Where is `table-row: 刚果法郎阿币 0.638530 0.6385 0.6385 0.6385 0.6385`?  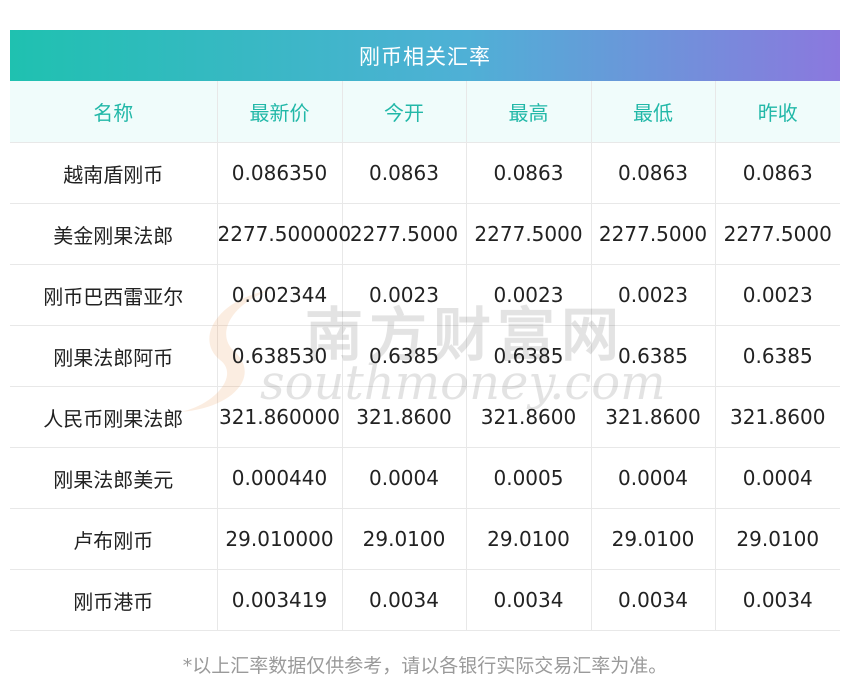 table-row: 刚果法郎阿币 0.638530 0.6385 0.6385 0.6385 0.6385 is located at coordinates (425, 356).